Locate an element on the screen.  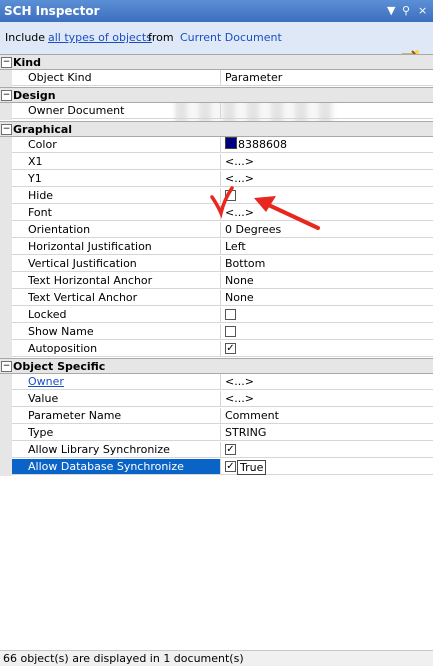
property-row-allow-library-synchronize: Allow Library Synchronize ✓ is located at coordinates (216, 450).